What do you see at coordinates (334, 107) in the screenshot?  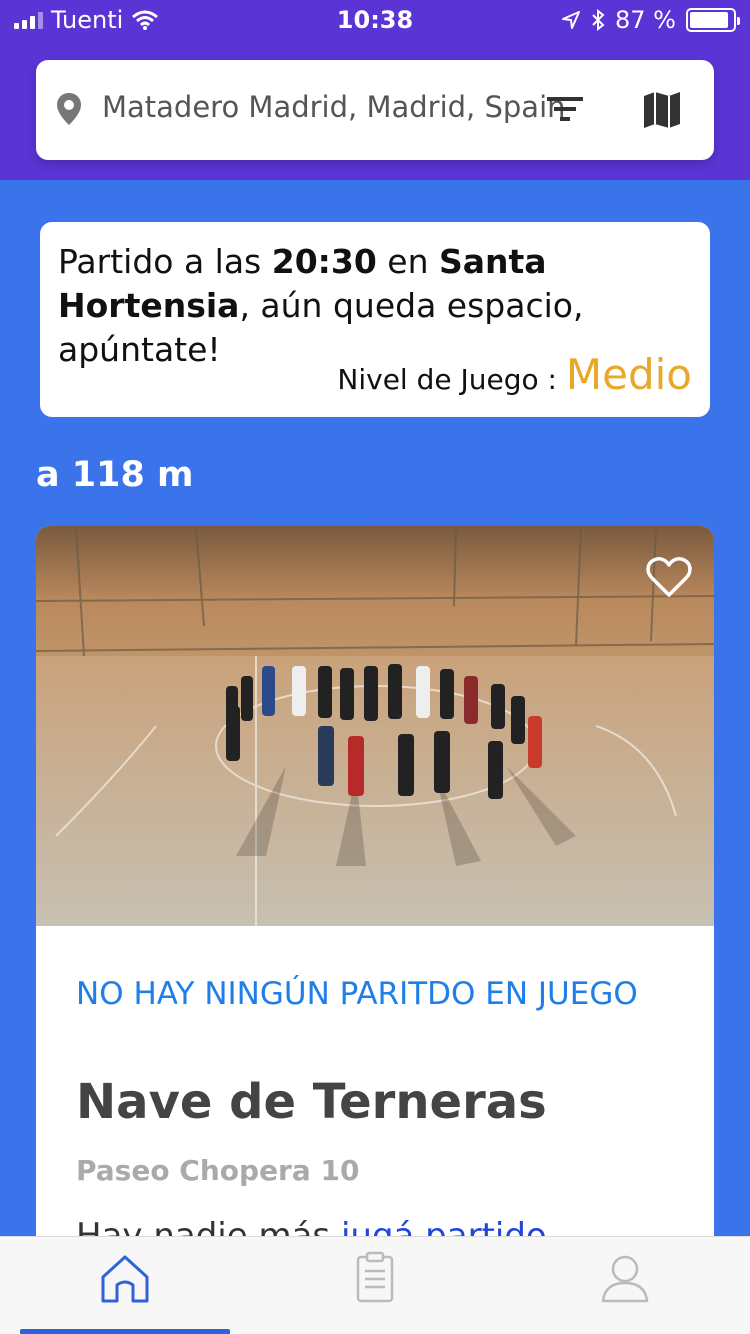 I see `location-text: Matadero Madrid, Madrid, Spain` at bounding box center [334, 107].